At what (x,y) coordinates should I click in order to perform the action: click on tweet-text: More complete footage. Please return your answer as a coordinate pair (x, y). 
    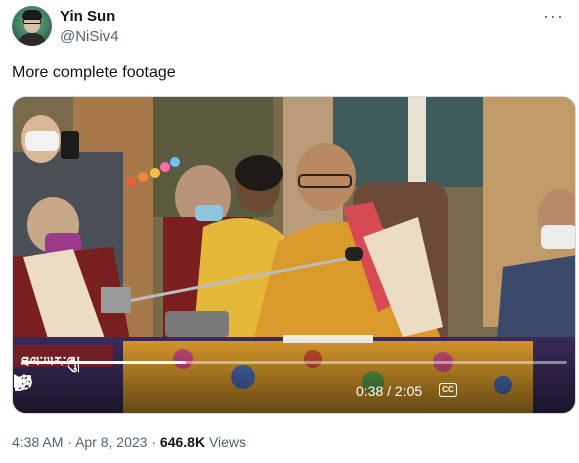
    Looking at the image, I should click on (94, 72).